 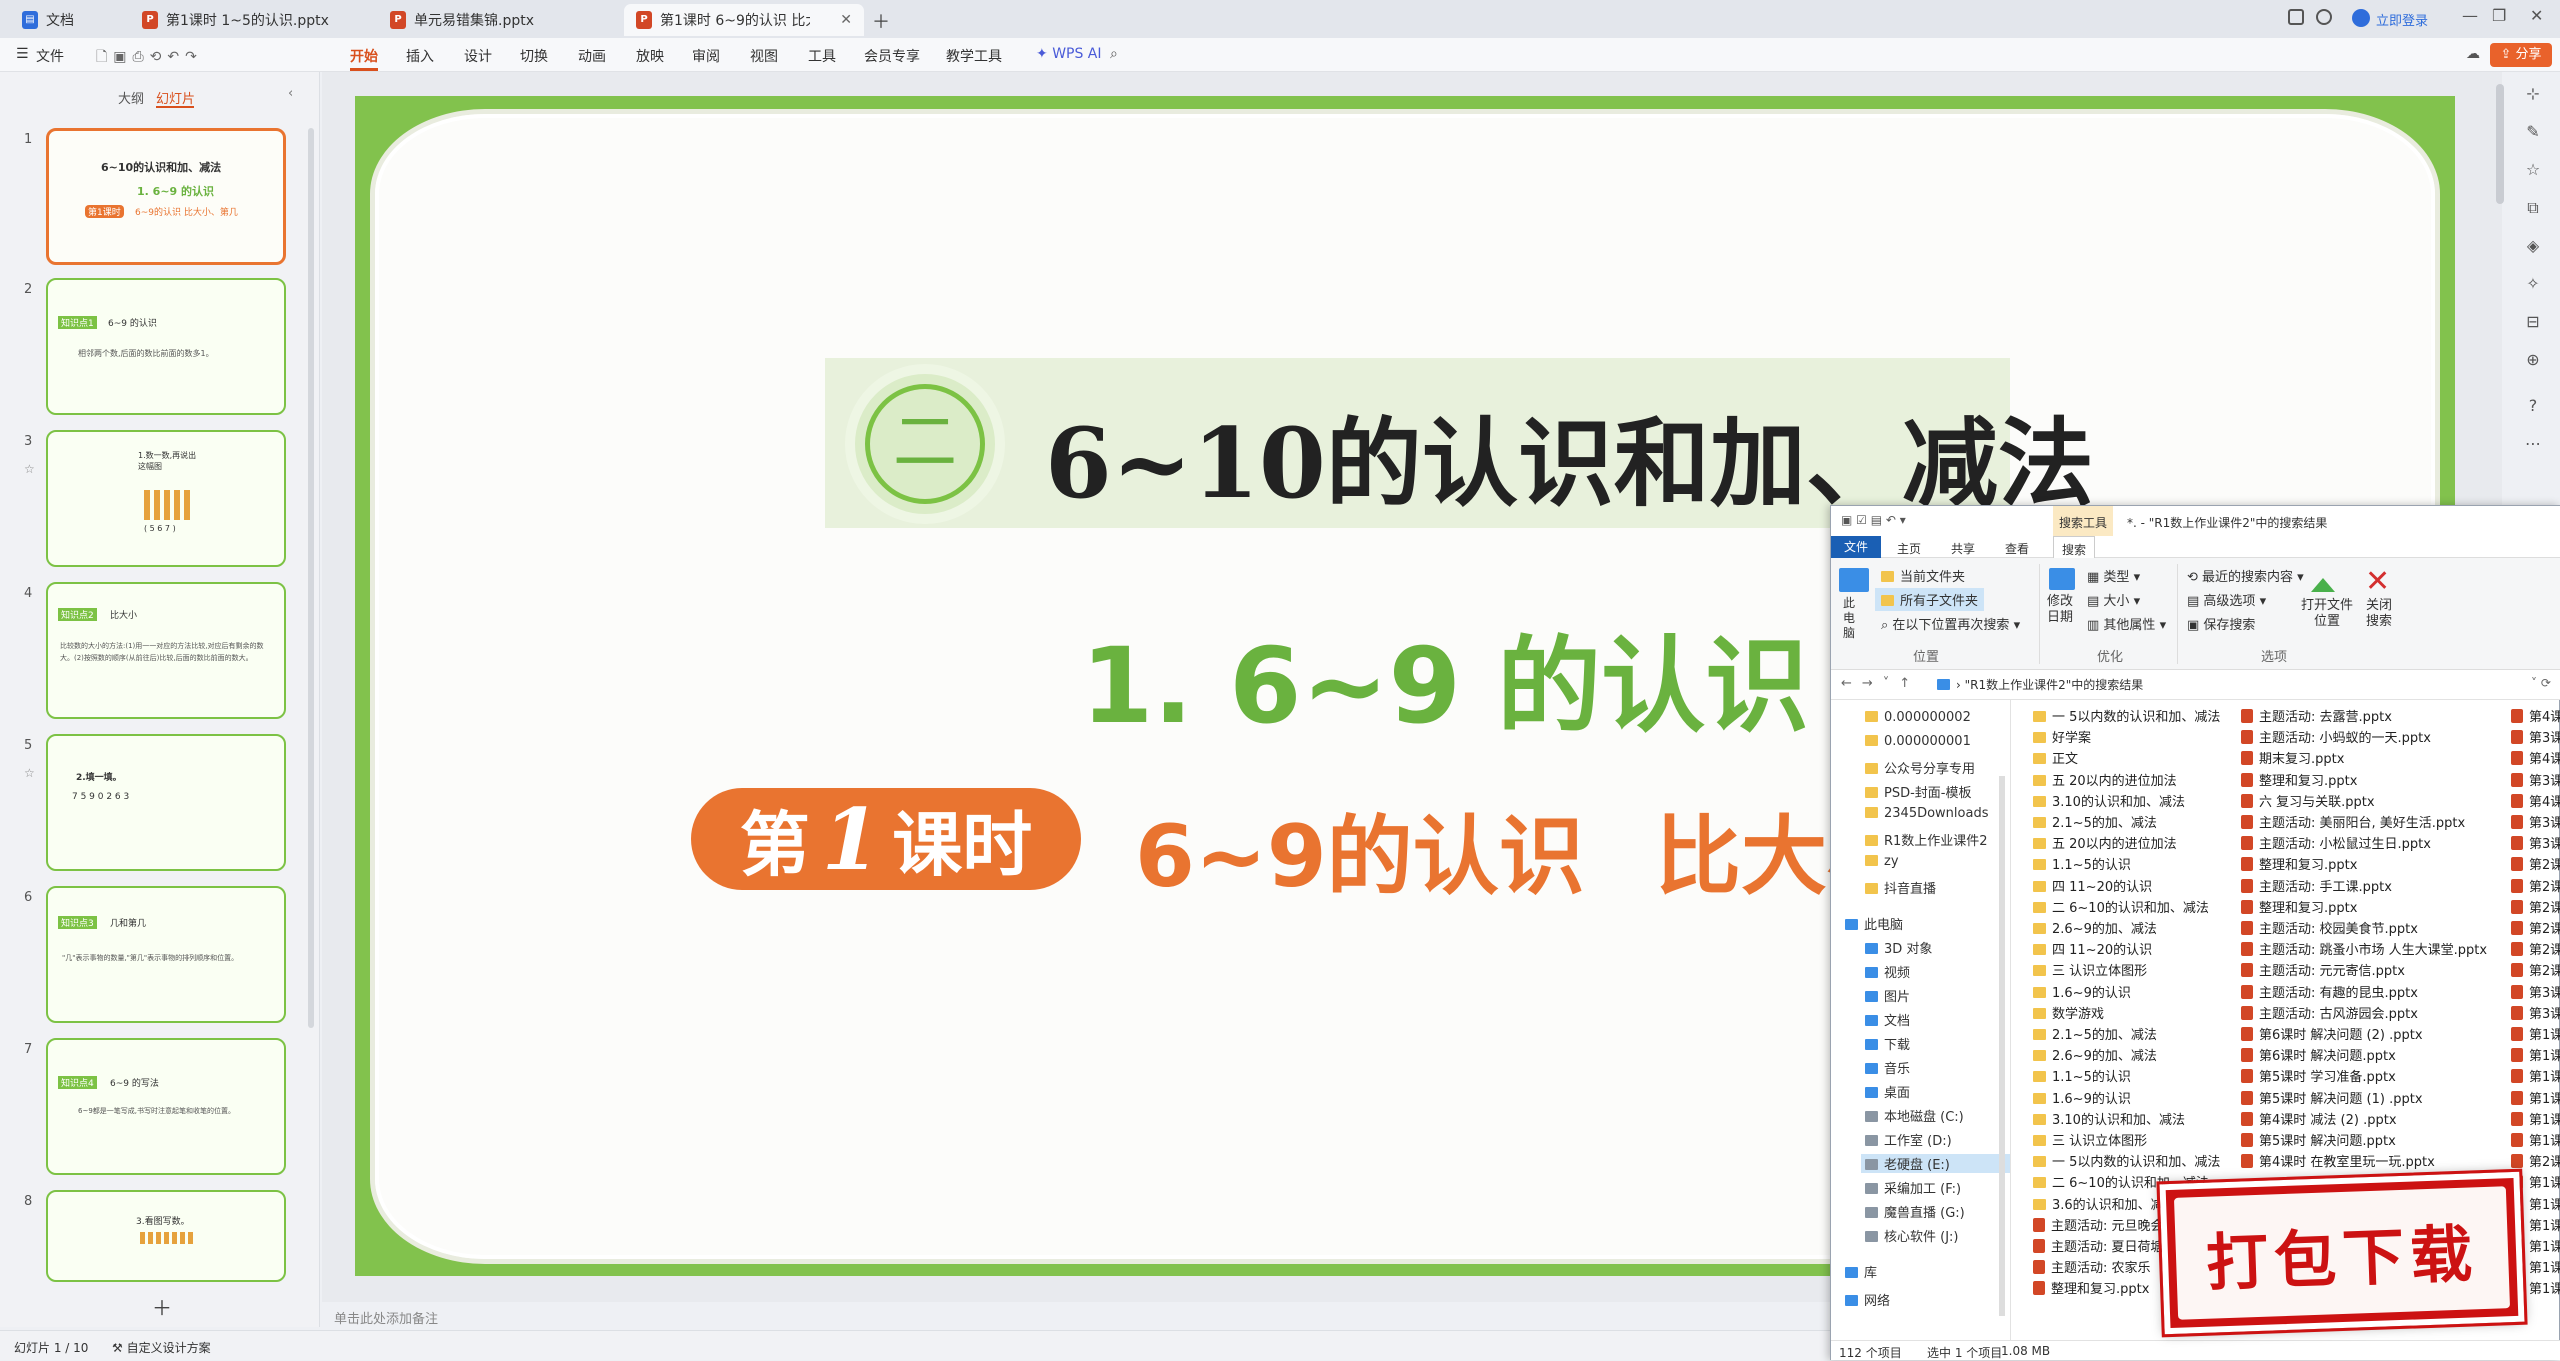 What do you see at coordinates (1882, 861) in the screenshot?
I see `nav-item: zy` at bounding box center [1882, 861].